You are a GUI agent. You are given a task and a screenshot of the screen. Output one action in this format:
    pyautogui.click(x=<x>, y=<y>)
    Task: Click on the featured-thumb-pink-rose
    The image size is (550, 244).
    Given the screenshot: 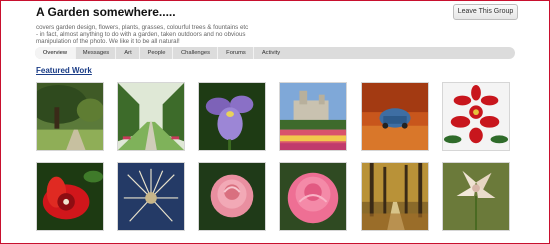 What is the action you would take?
    pyautogui.click(x=232, y=196)
    